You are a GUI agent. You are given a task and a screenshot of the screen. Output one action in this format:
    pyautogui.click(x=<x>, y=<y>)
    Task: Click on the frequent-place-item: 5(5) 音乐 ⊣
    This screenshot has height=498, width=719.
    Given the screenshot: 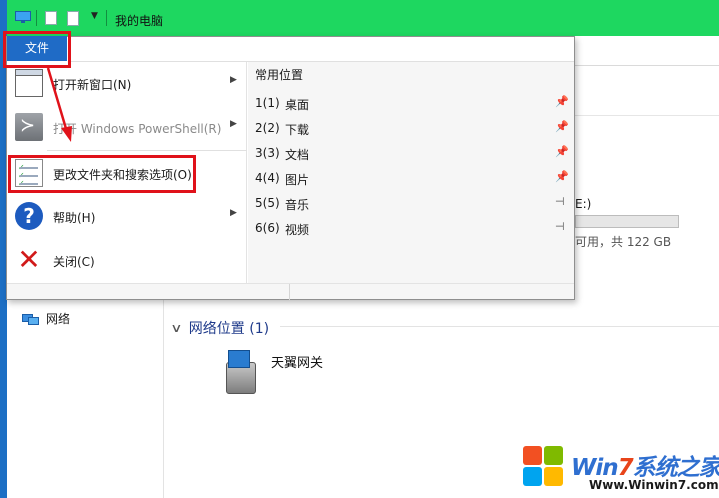 What is the action you would take?
    pyautogui.click(x=411, y=204)
    